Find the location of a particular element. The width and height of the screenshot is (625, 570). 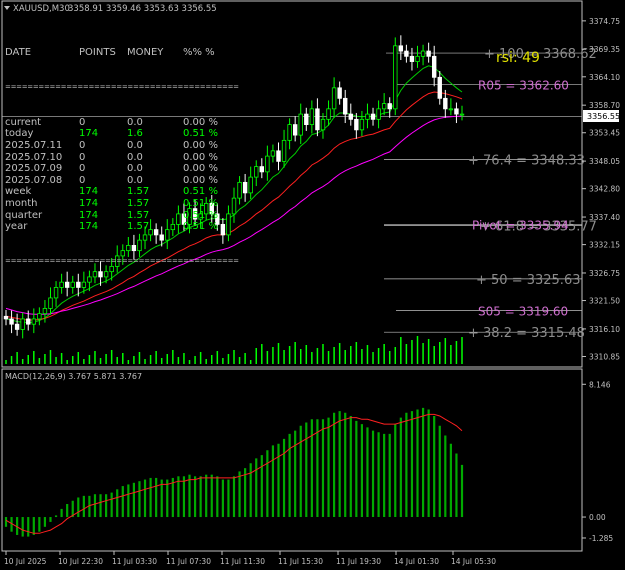

level-label: Pivot = 3335.94 is located at coordinates (520, 226).